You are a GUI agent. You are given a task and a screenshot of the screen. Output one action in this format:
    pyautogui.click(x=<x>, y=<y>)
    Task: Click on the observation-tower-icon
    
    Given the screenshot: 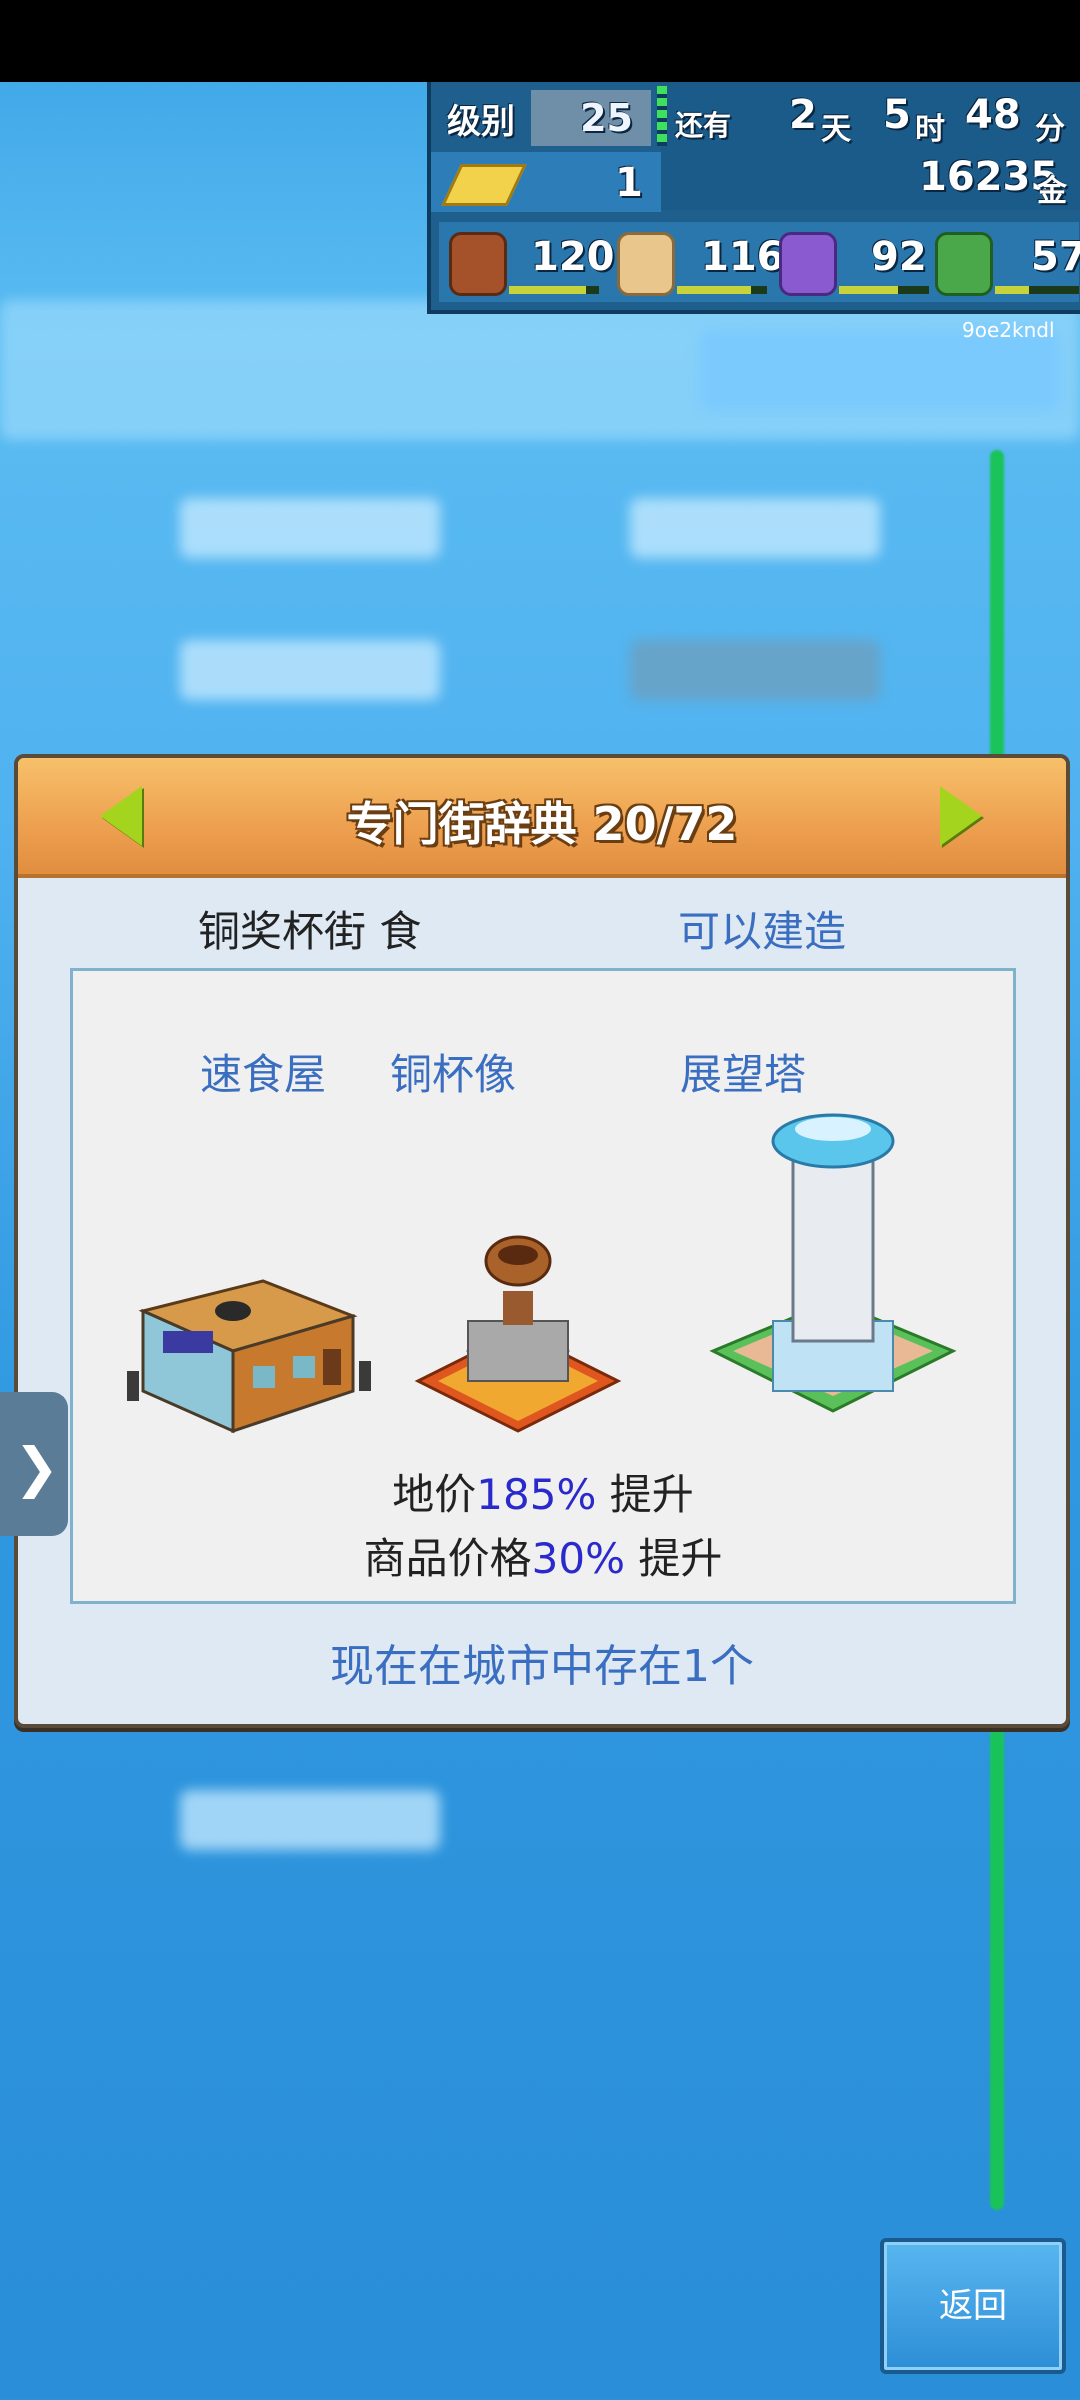 What is the action you would take?
    pyautogui.click(x=833, y=1263)
    